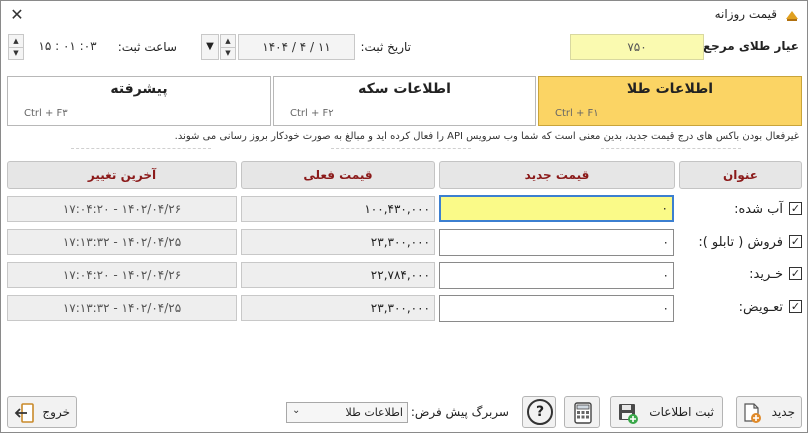 This screenshot has height=433, width=808. What do you see at coordinates (404, 101) in the screenshot?
I see `tab-coin-info: اطلاعات سکه Ctrl + F۲` at bounding box center [404, 101].